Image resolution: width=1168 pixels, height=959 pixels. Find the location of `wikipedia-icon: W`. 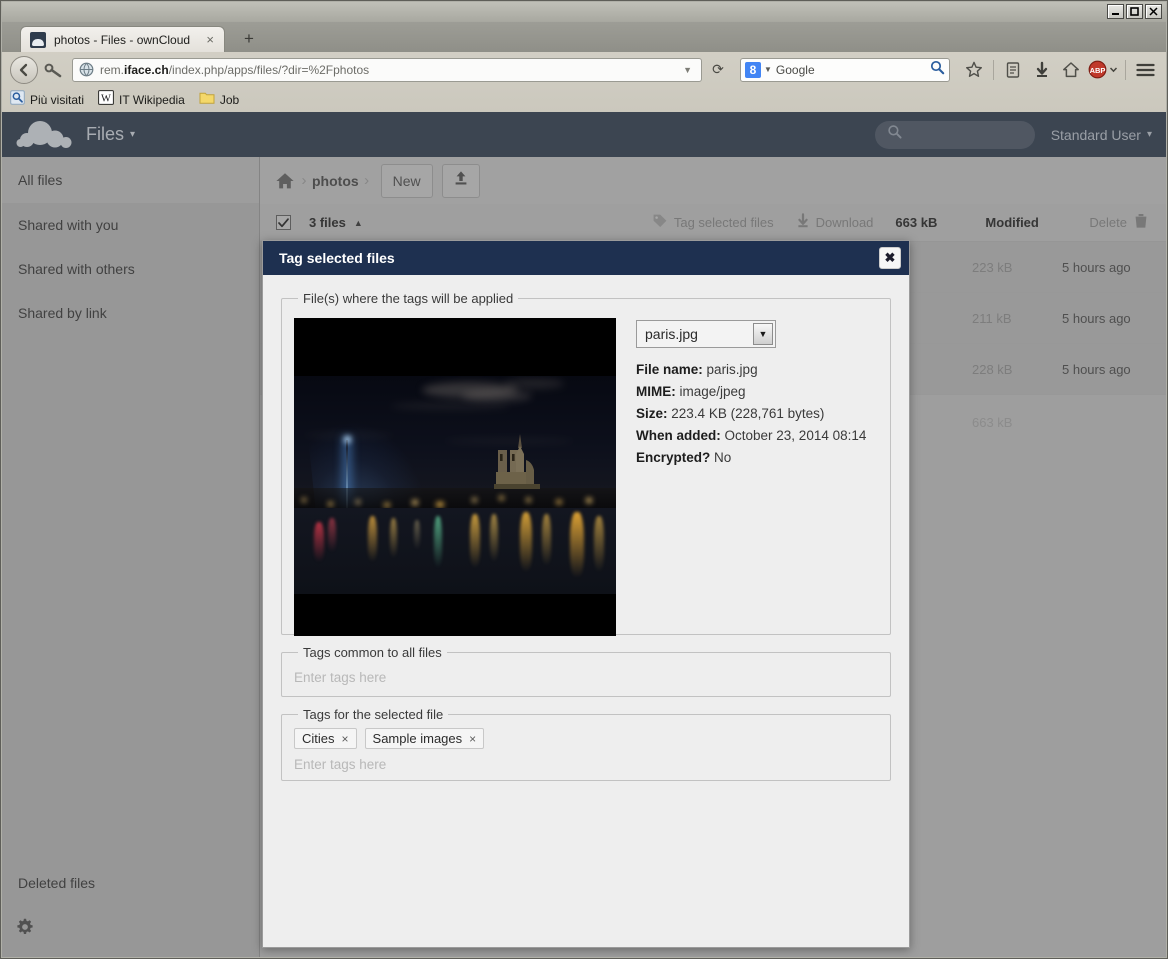

wikipedia-icon: W is located at coordinates (106, 99).